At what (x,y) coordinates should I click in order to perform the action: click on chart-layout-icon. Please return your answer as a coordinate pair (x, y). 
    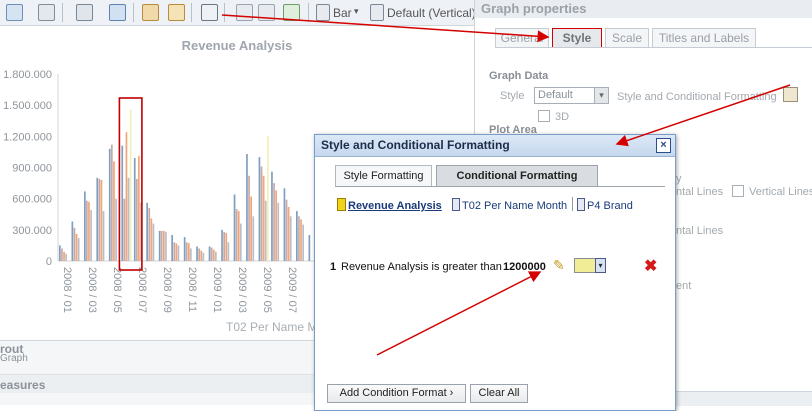
    Looking at the image, I should click on (244, 12).